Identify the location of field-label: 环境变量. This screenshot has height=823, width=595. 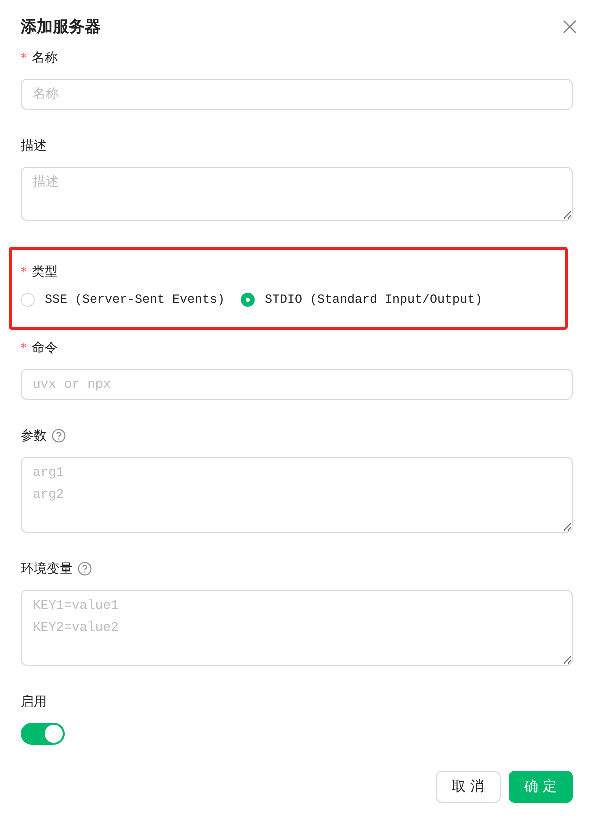
(47, 569).